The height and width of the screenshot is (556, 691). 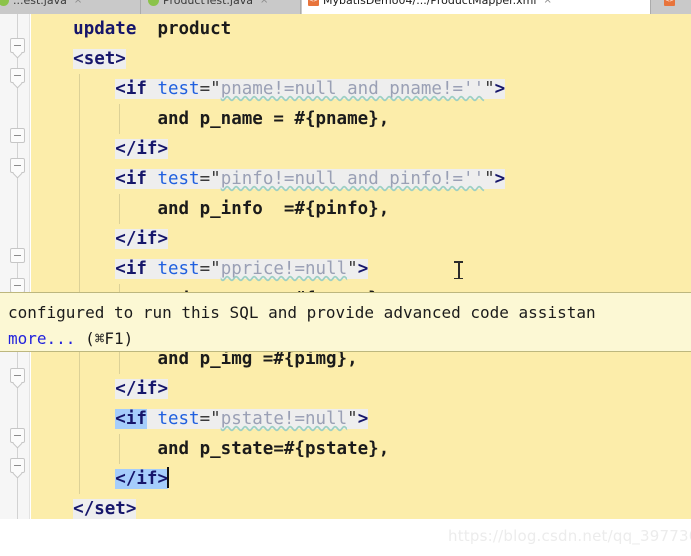 What do you see at coordinates (345, 338) in the screenshot?
I see `tooltip-more-row: more... (⌘F1)` at bounding box center [345, 338].